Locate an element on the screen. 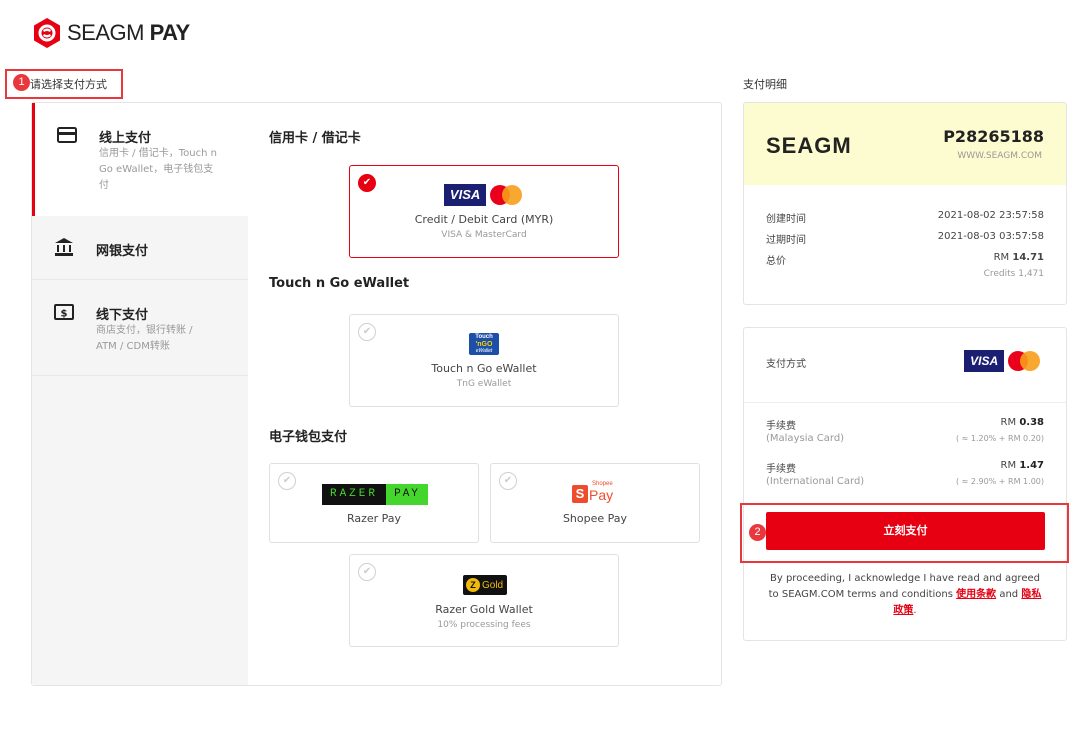 The image size is (1089, 749). payment-details-title: 支付明细 is located at coordinates (765, 84).